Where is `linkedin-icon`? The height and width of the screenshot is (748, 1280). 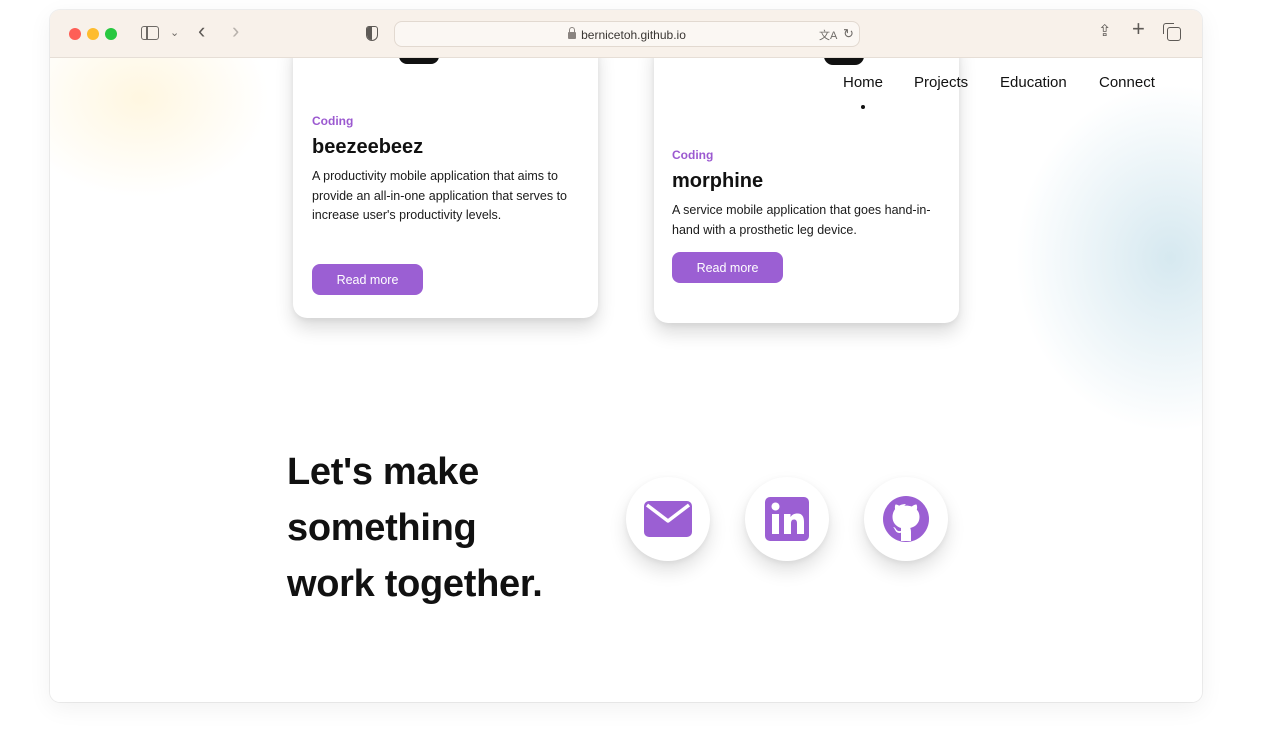 linkedin-icon is located at coordinates (787, 519).